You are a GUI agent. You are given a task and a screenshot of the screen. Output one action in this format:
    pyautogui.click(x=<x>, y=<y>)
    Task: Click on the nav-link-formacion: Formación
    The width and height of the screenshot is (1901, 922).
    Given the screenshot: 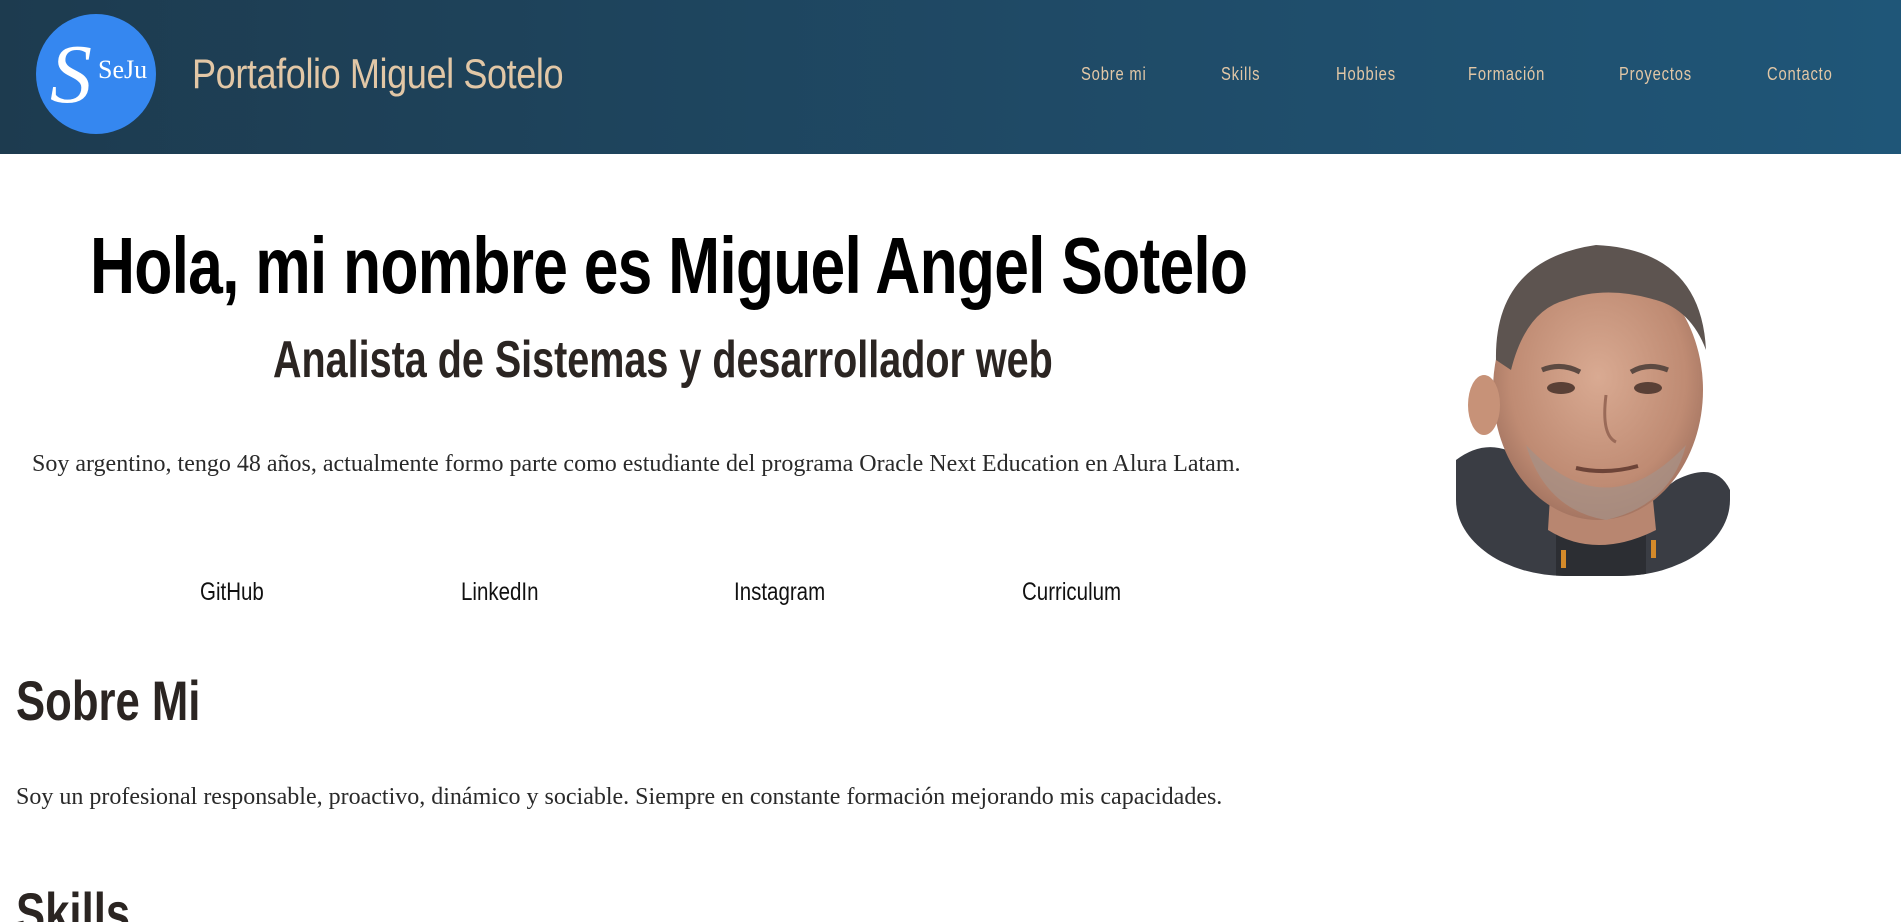 What is the action you would take?
    pyautogui.click(x=1506, y=74)
    